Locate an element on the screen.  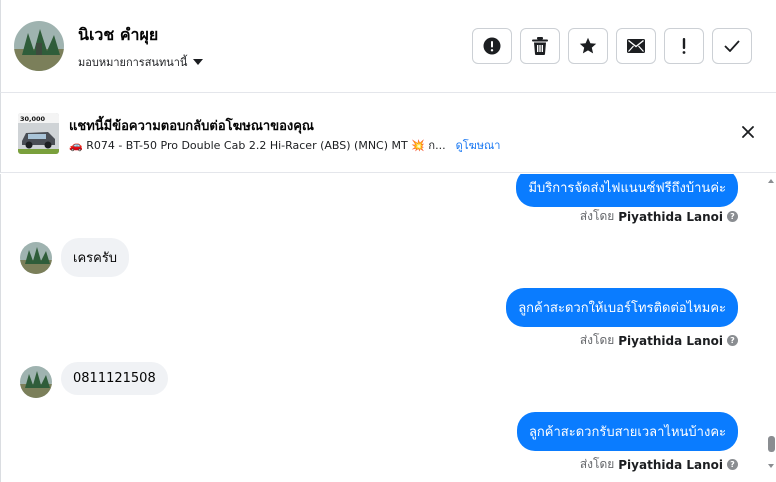
ad-thumbnail: 30,000 is located at coordinates (38, 133).